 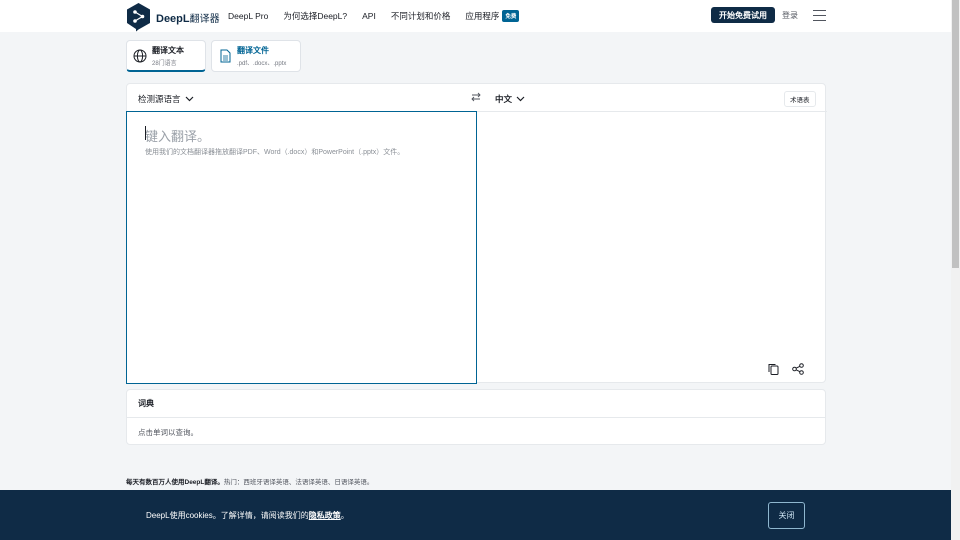 What do you see at coordinates (800, 99) in the screenshot?
I see `glossary-button: 术语表` at bounding box center [800, 99].